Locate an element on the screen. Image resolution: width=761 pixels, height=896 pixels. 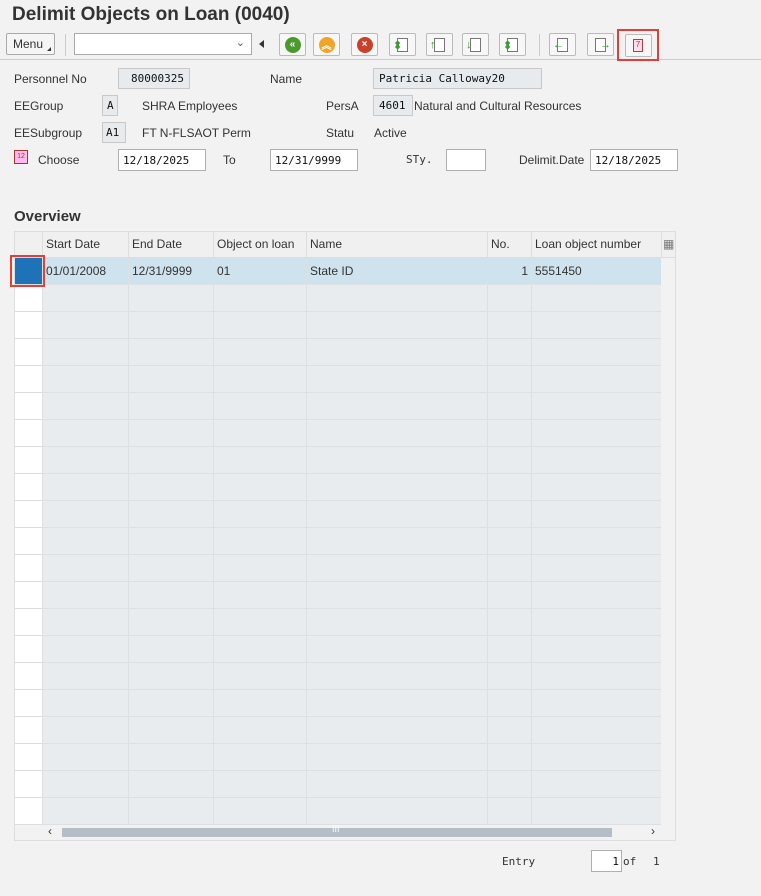
table-cell: 01 is located at coordinates (259, 271).